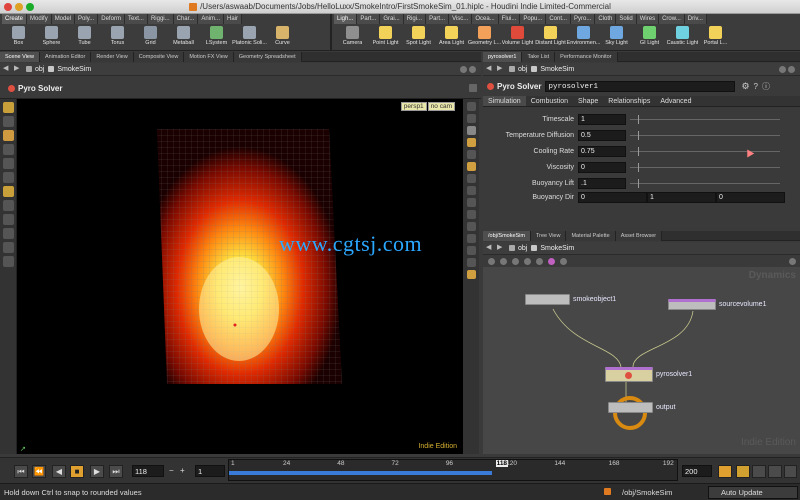  Describe the element at coordinates (8, 163) in the screenshot. I see `rotate-tool-icon` at that location.